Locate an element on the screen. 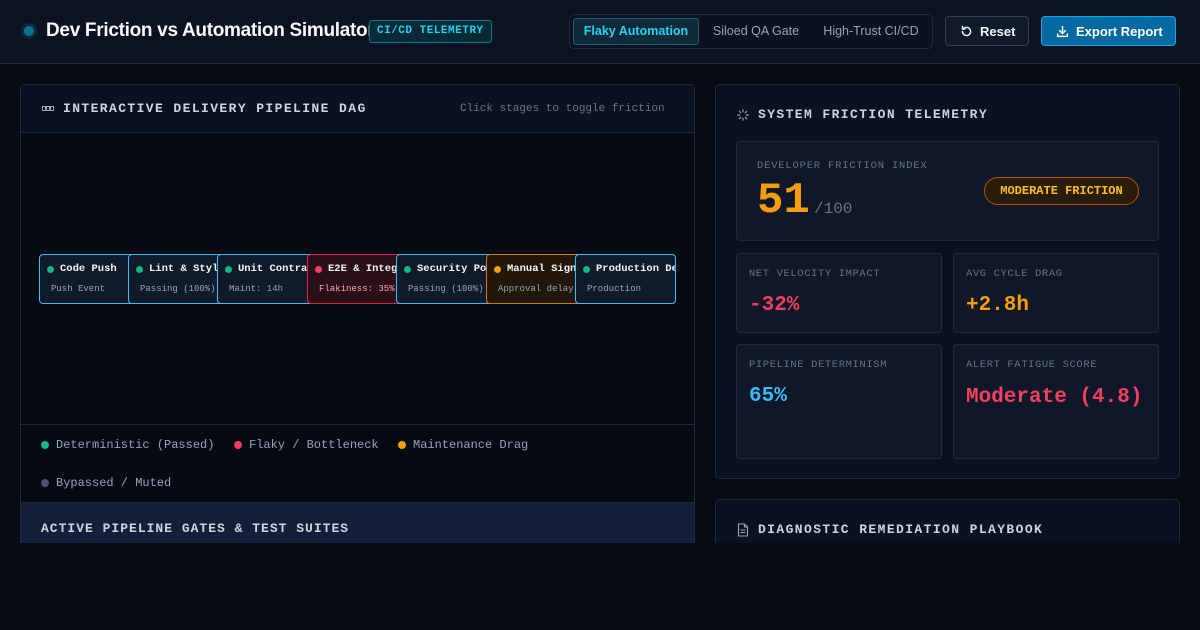 The image size is (1200, 630). stage-name: Unit Contracts is located at coordinates (278, 269).